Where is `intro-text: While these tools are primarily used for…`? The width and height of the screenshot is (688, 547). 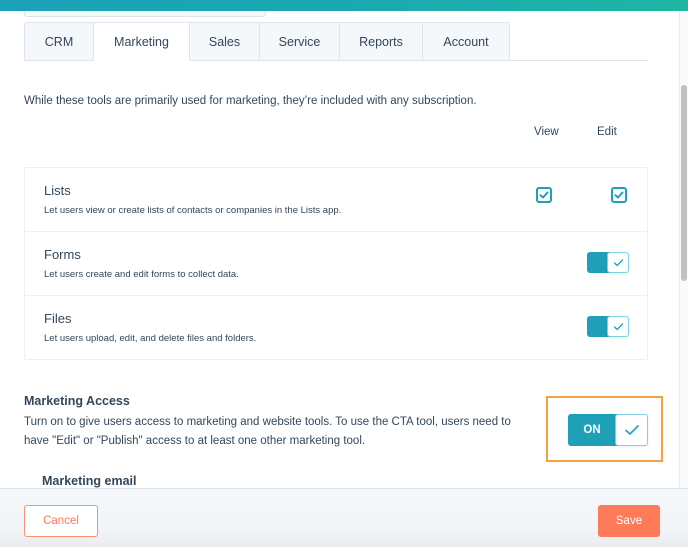
intro-text: While these tools are primarily used for… is located at coordinates (250, 101).